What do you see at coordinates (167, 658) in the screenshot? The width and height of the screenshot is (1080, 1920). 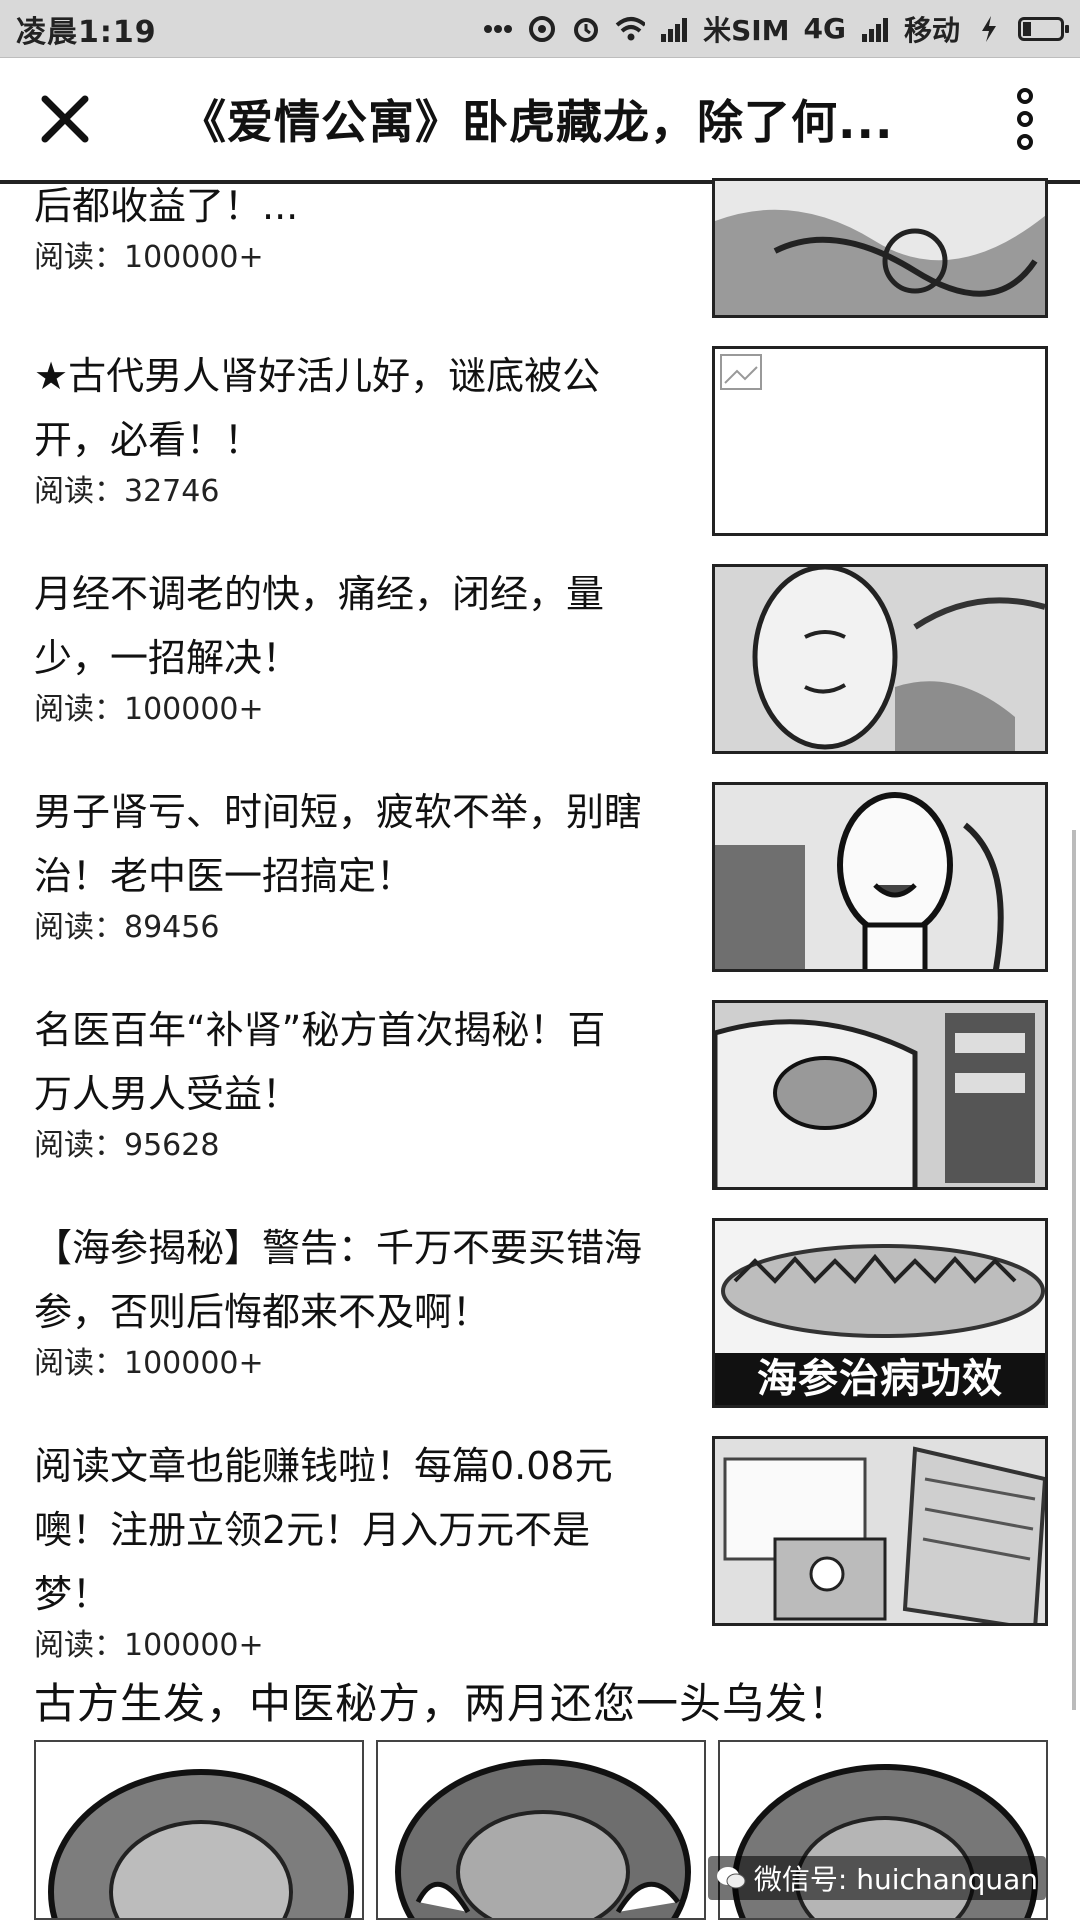 I see `article-title-line: 少，一招解决！` at bounding box center [167, 658].